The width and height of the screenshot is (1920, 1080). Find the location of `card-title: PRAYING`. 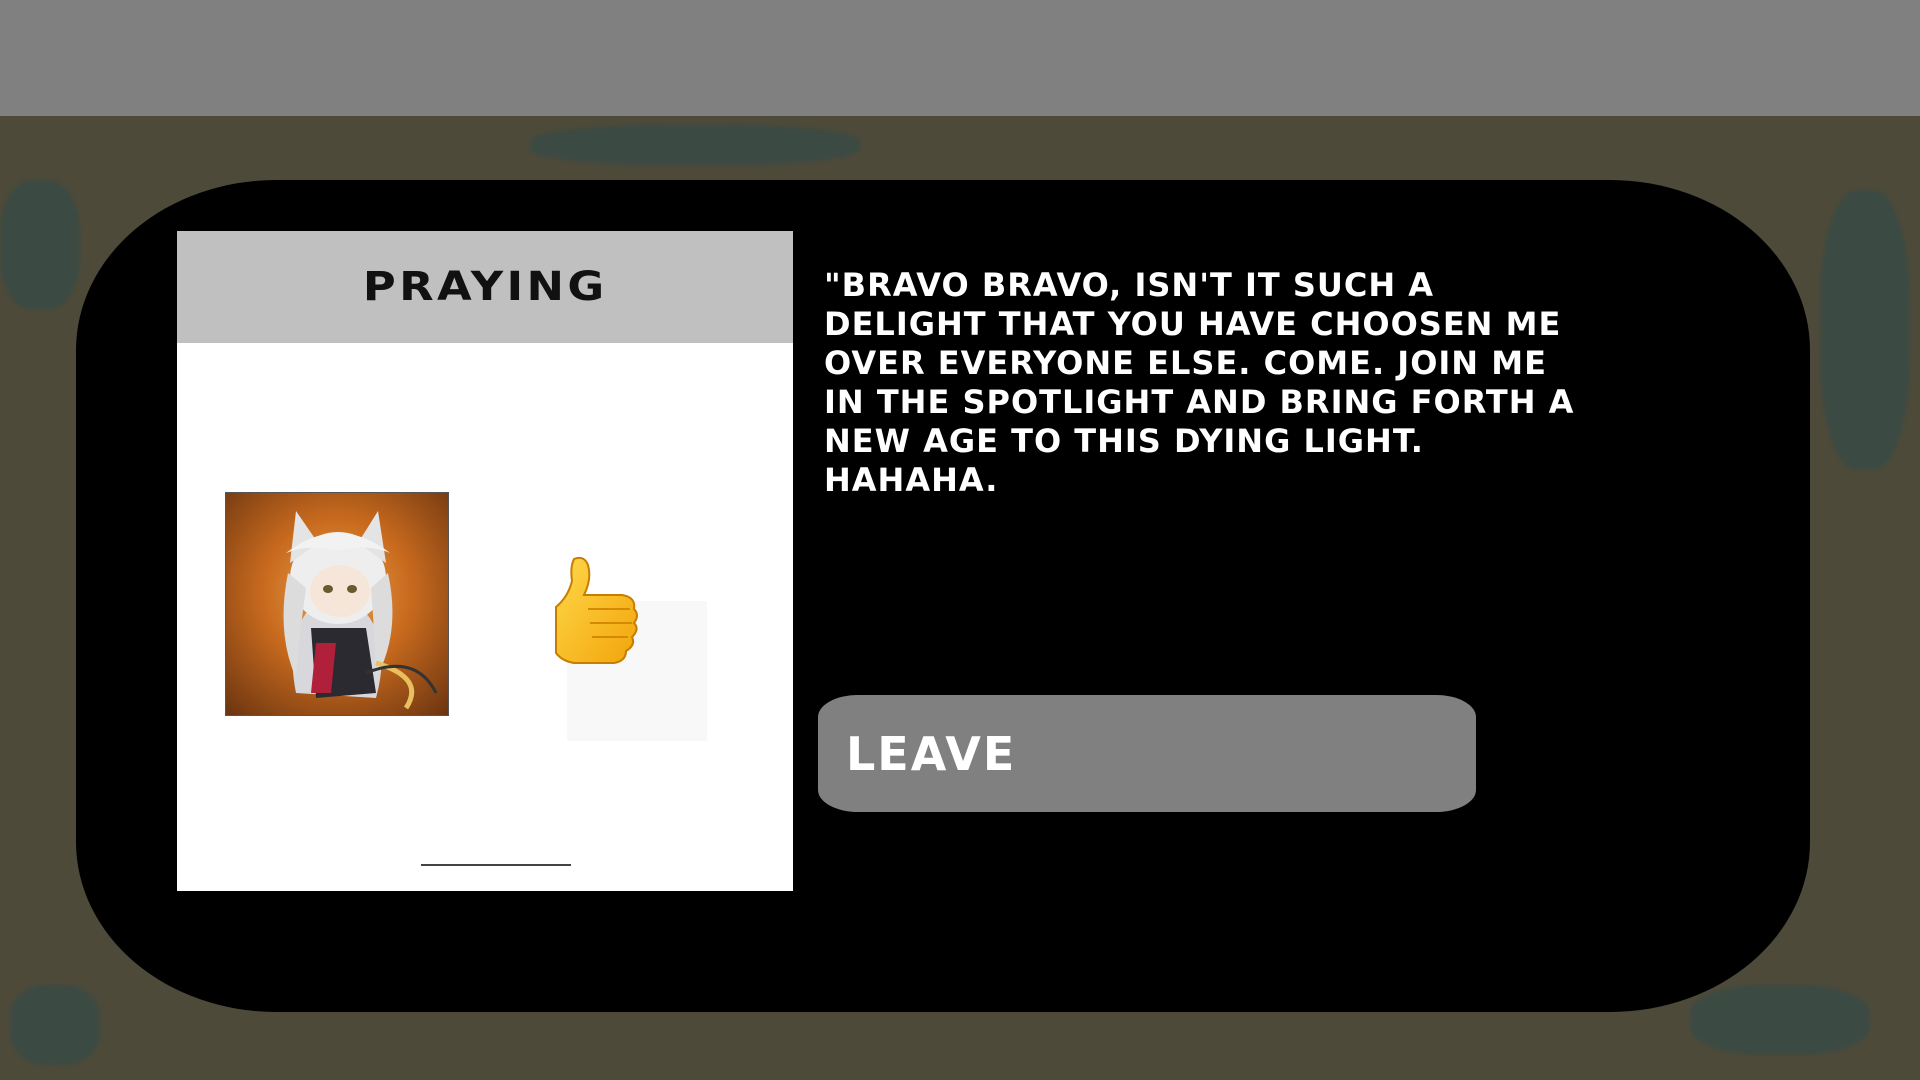

card-title: PRAYING is located at coordinates (485, 287).